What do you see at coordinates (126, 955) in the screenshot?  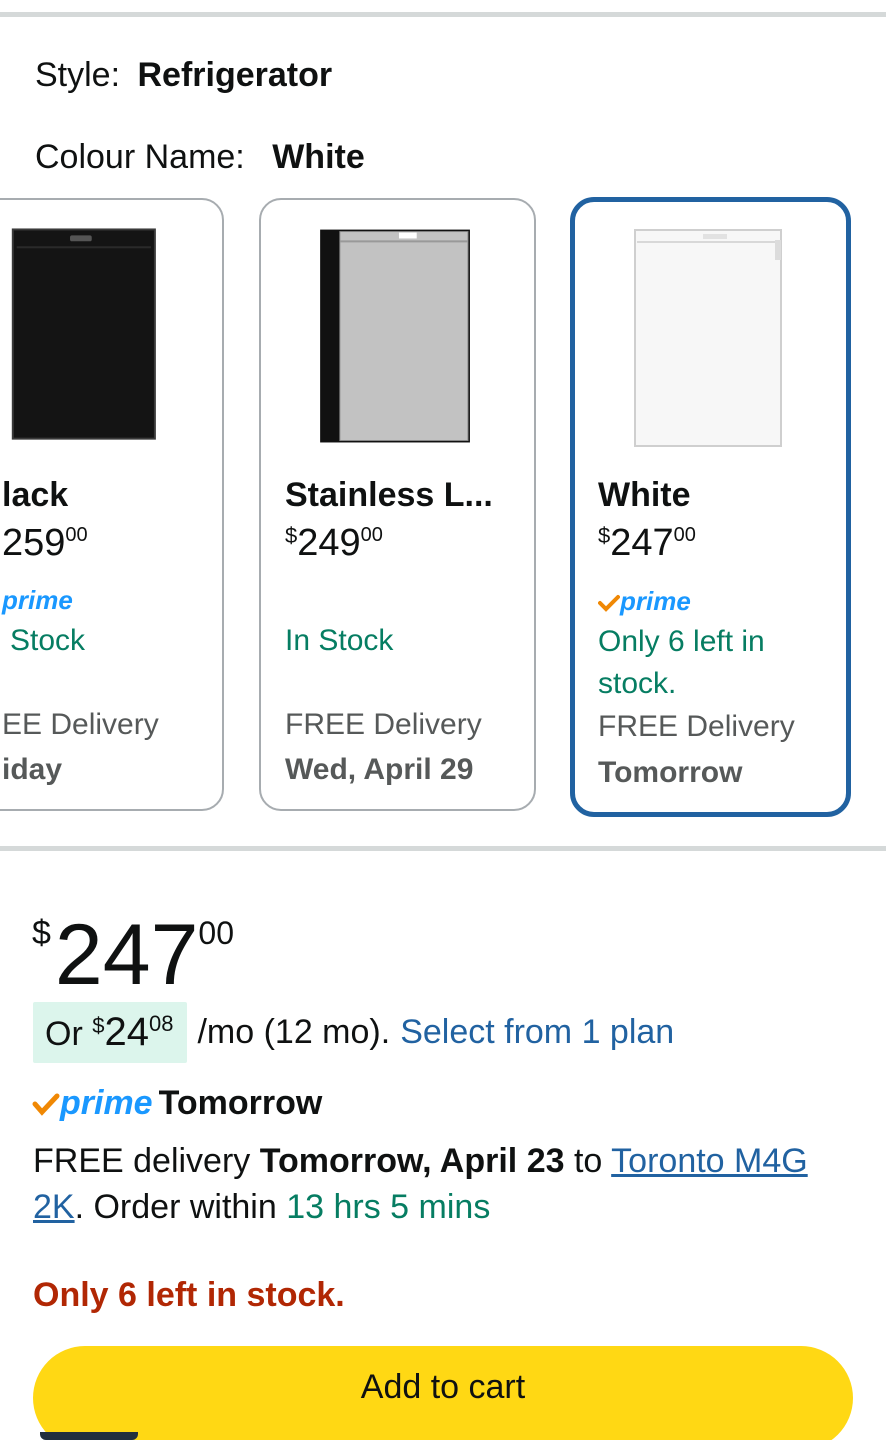 I see `price-whole: 247` at bounding box center [126, 955].